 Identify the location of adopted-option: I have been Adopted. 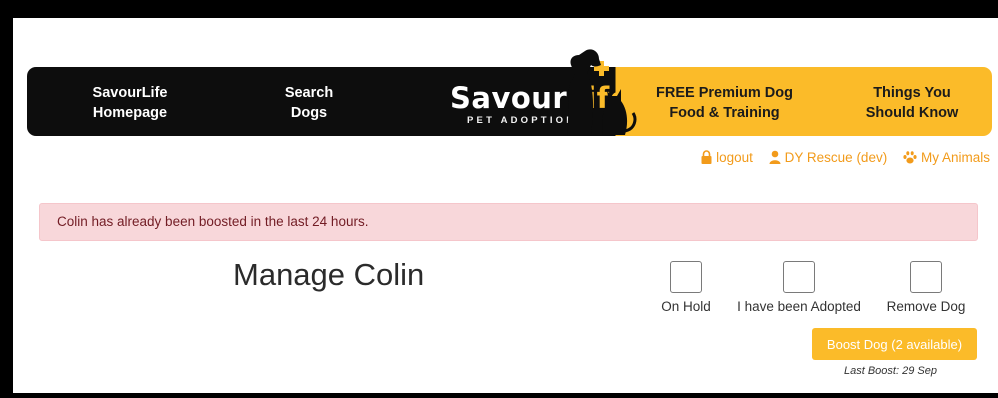
(799, 287).